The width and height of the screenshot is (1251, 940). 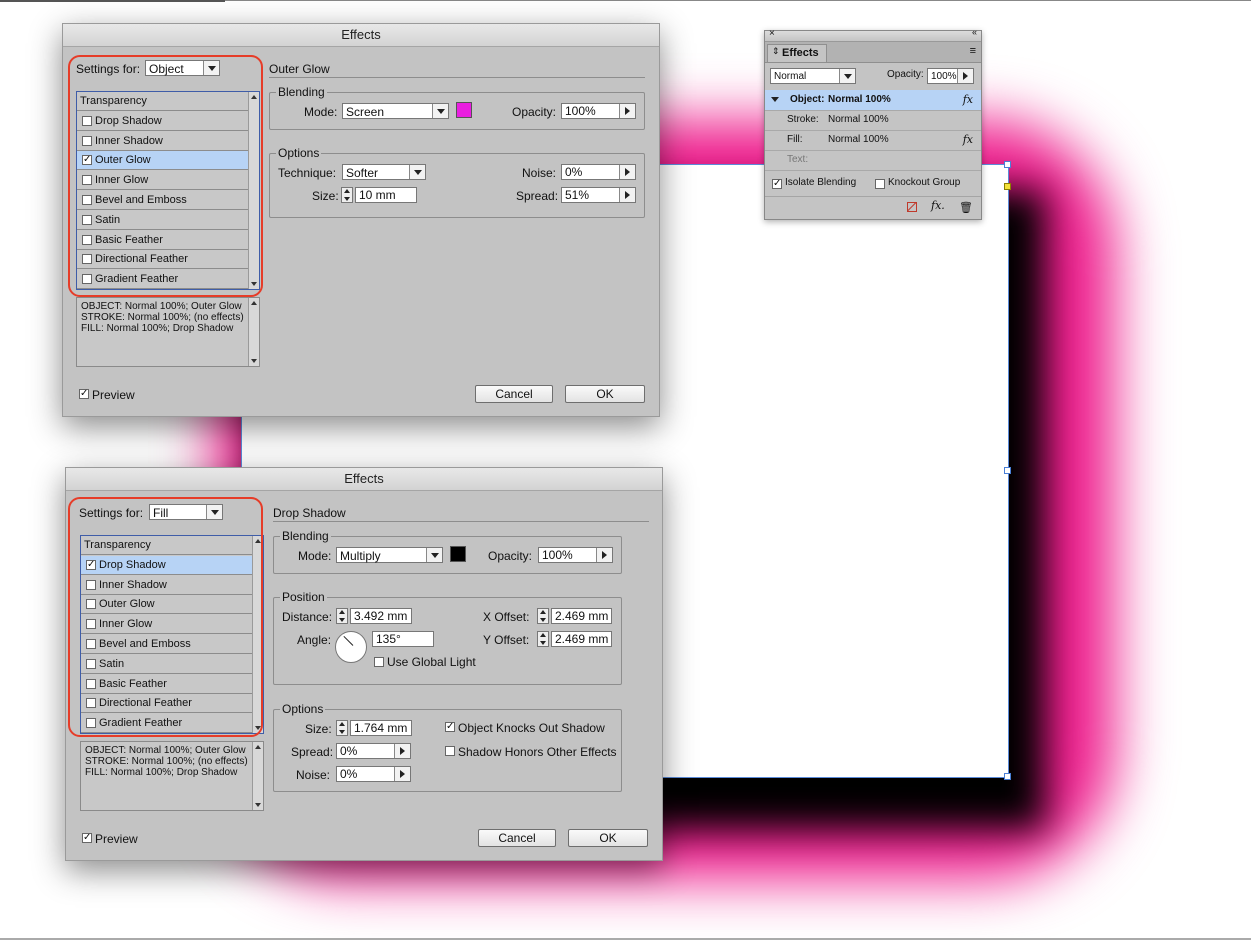 I want to click on knocks-out-checkbox: ✓, so click(x=450, y=727).